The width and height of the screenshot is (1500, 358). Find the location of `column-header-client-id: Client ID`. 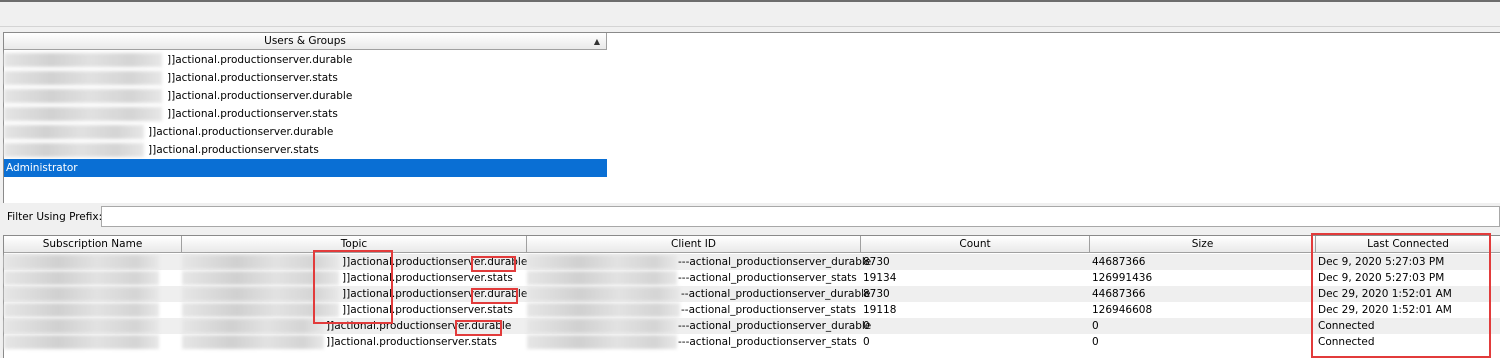

column-header-client-id: Client ID is located at coordinates (694, 244).